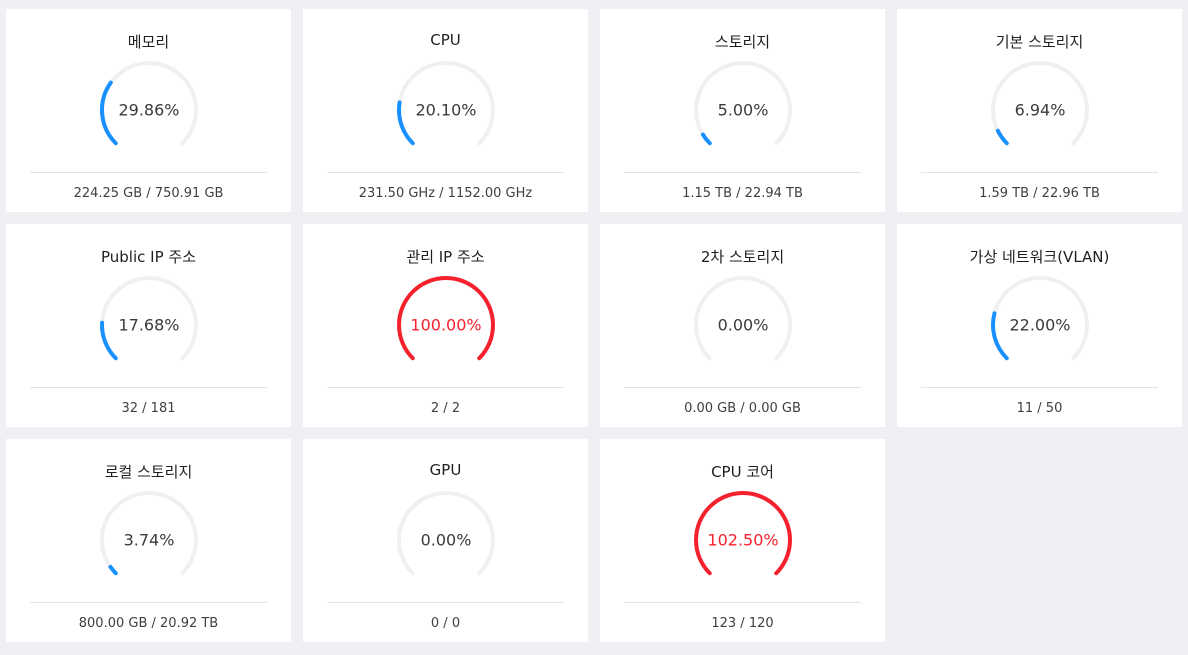  I want to click on usage-detail: 1.15 TB / 22.94 TB, so click(742, 193).